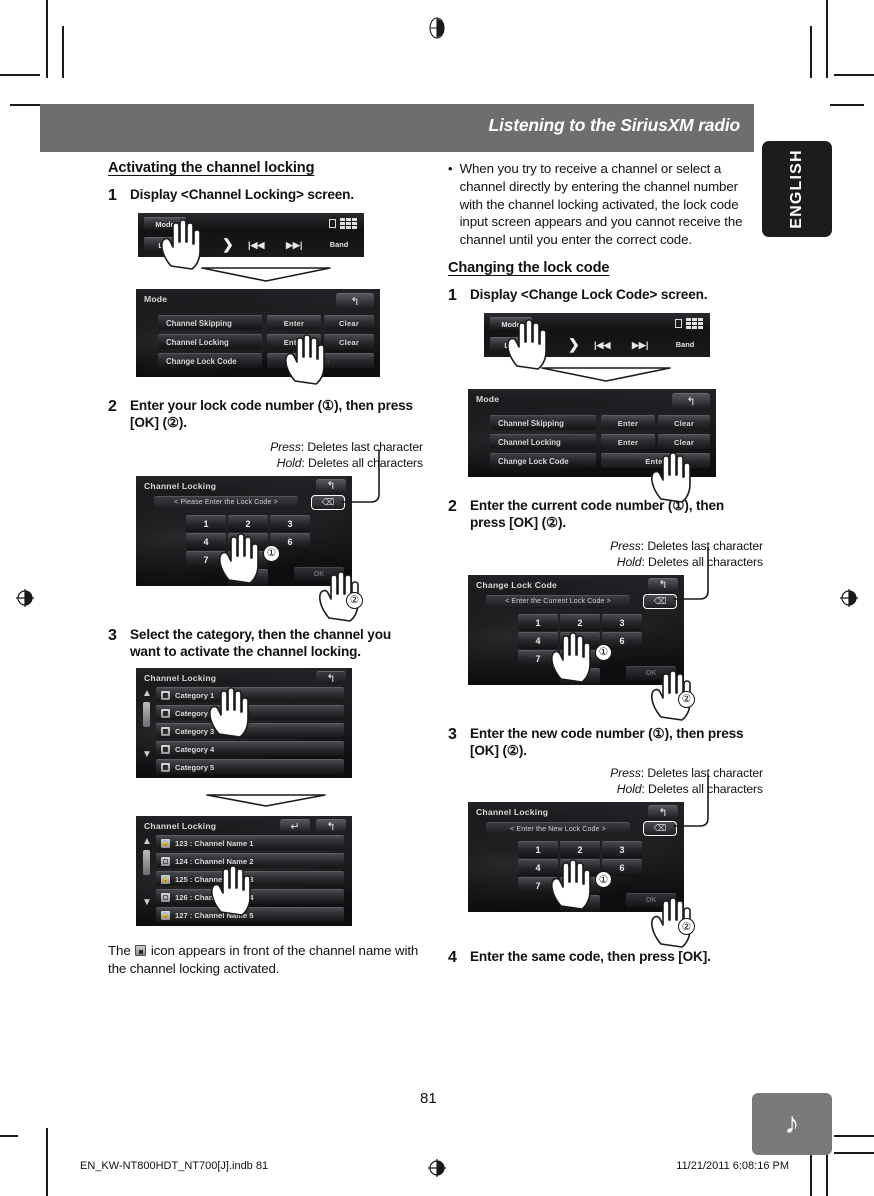 This screenshot has height=1196, width=874. Describe the element at coordinates (156, 299) in the screenshot. I see `screen-title: Mode` at that location.